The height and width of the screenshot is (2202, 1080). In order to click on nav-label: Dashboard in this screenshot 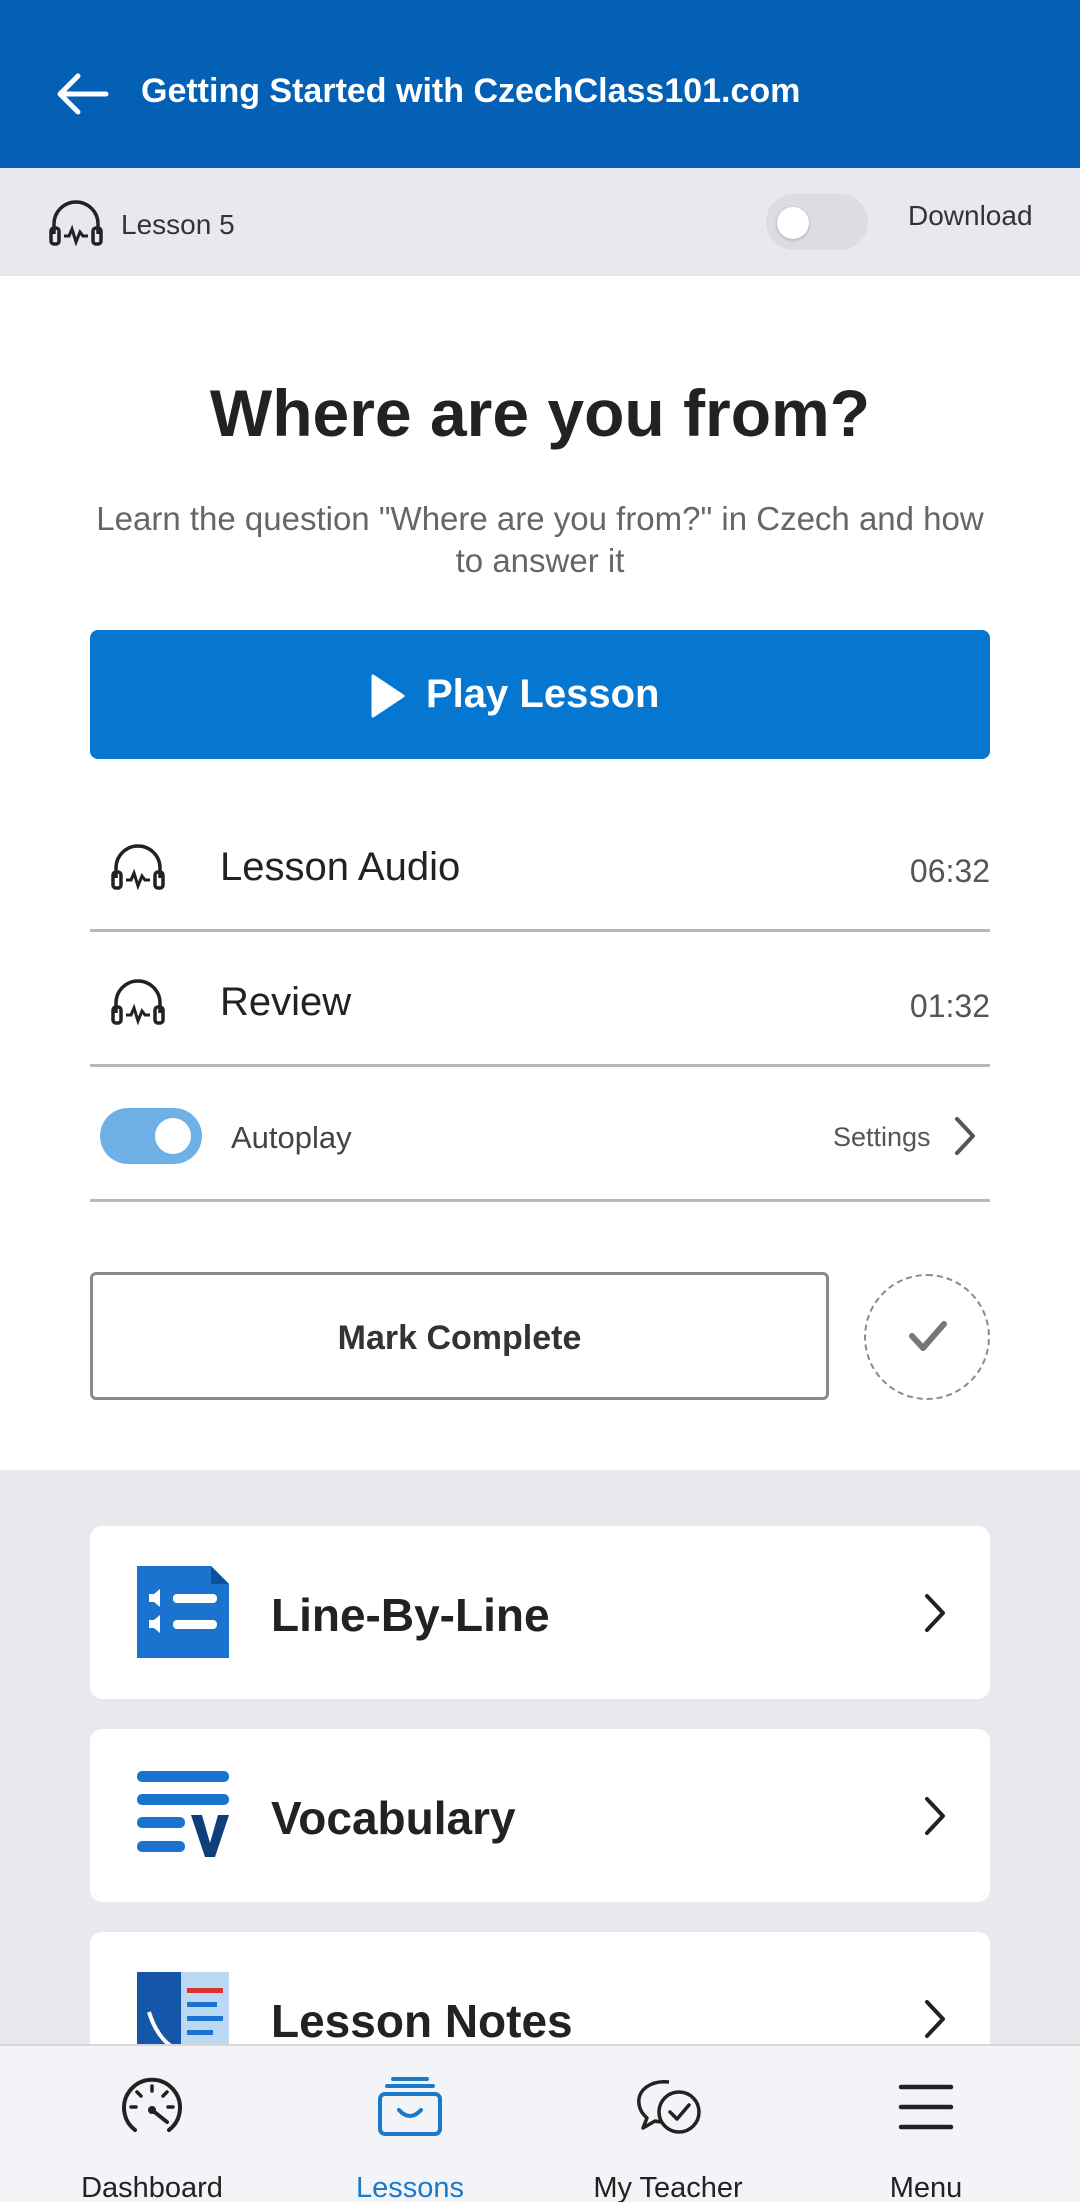, I will do `click(152, 2187)`.